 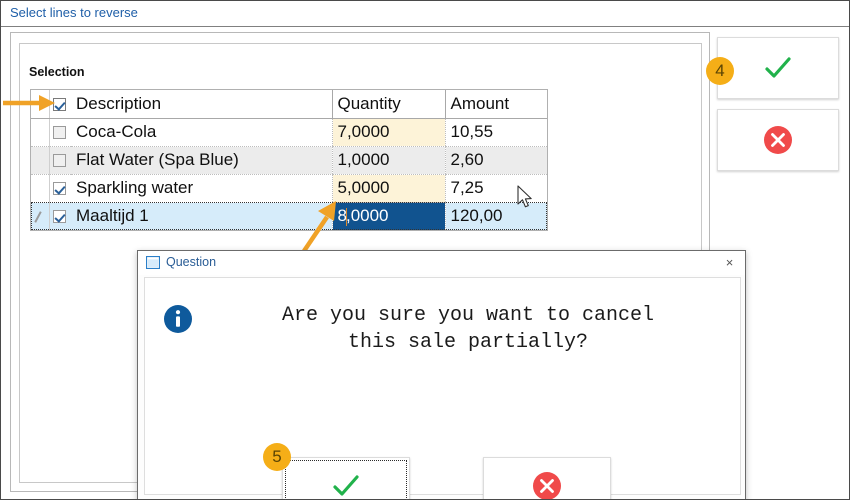 I want to click on table-row: Maaltijd 1 8,0000 120,00, so click(x=289, y=216).